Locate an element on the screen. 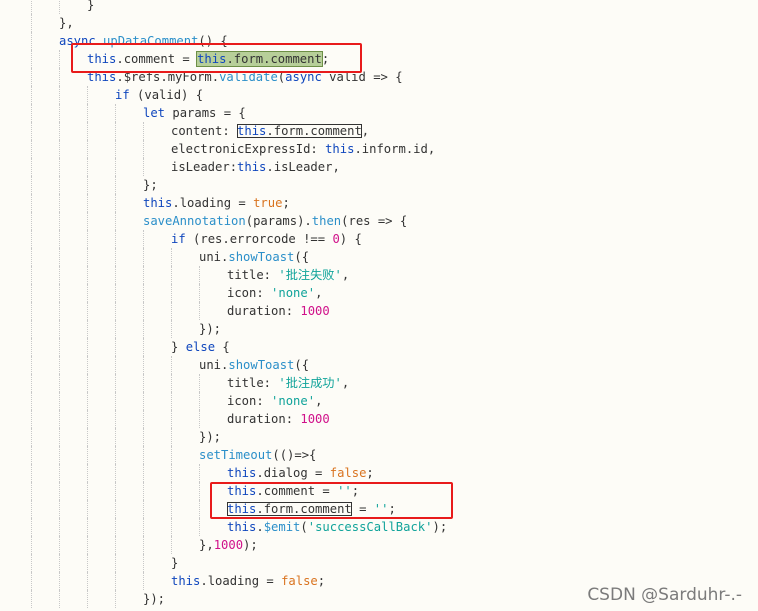 The image size is (758, 611). code-line: content: this.form.comment, is located at coordinates (379, 131).